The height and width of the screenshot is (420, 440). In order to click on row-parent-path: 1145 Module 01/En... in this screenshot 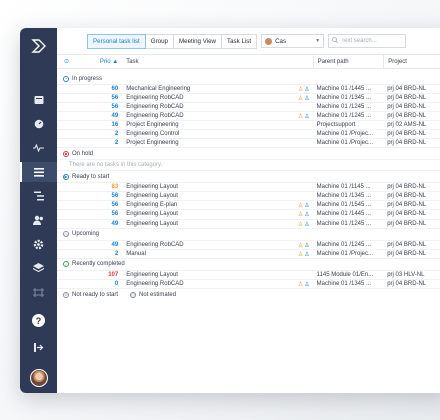, I will do `click(345, 274)`.